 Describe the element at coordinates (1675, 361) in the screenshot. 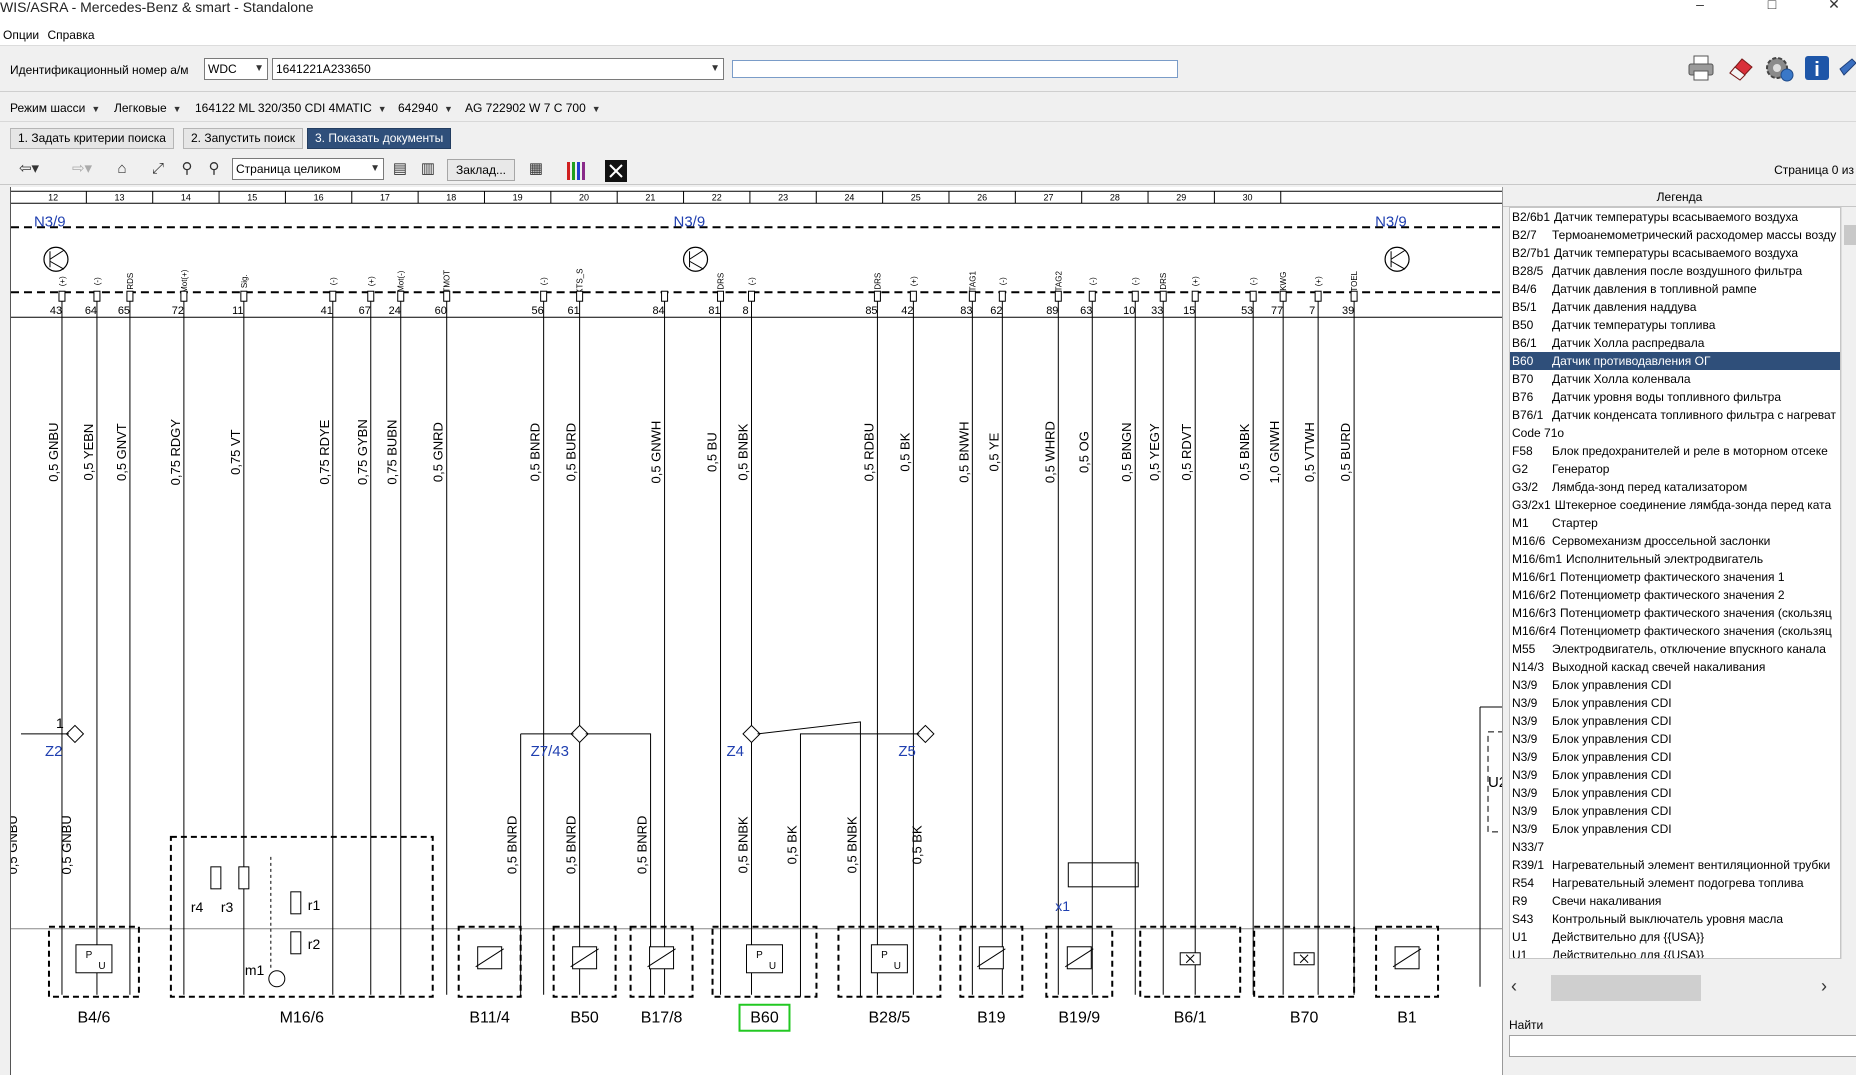

I see `legend-item: B60 Датчик противодавления ОГ` at that location.